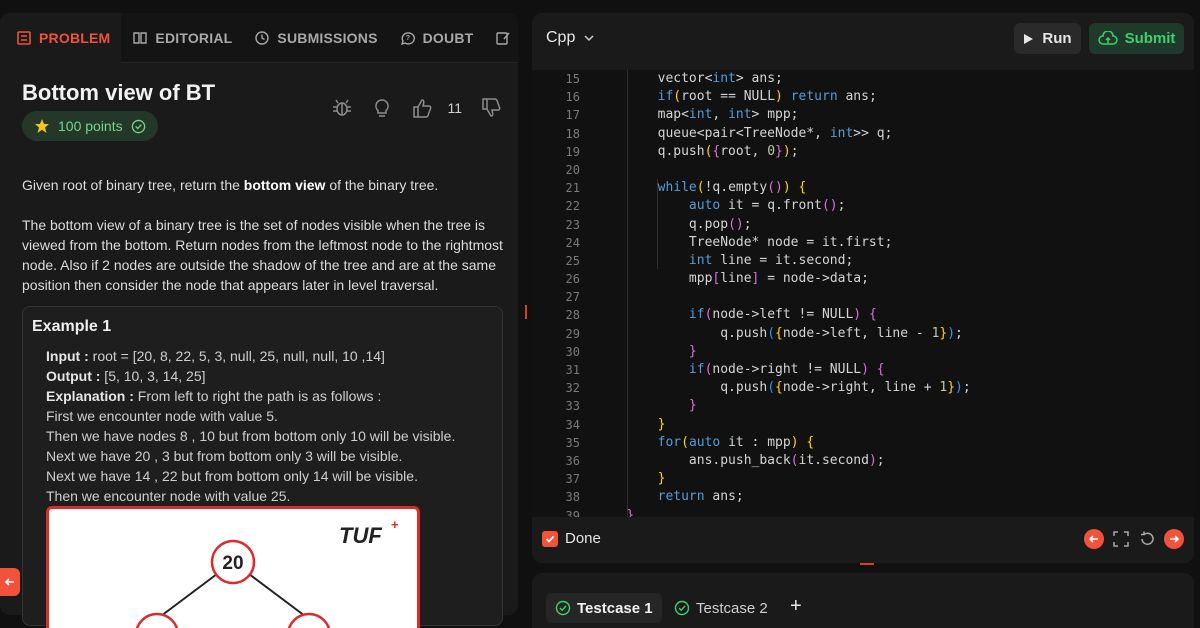 Image resolution: width=1200 pixels, height=628 pixels. I want to click on output-label: Output :, so click(73, 376).